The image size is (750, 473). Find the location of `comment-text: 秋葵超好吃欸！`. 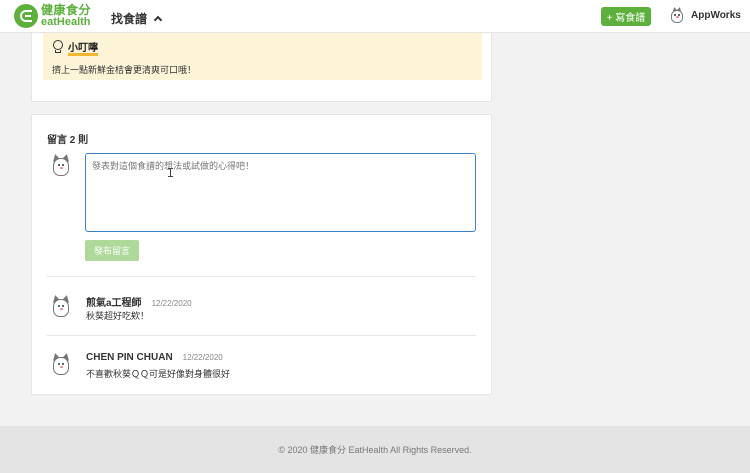

comment-text: 秋葵超好吃欸！ is located at coordinates (118, 316).